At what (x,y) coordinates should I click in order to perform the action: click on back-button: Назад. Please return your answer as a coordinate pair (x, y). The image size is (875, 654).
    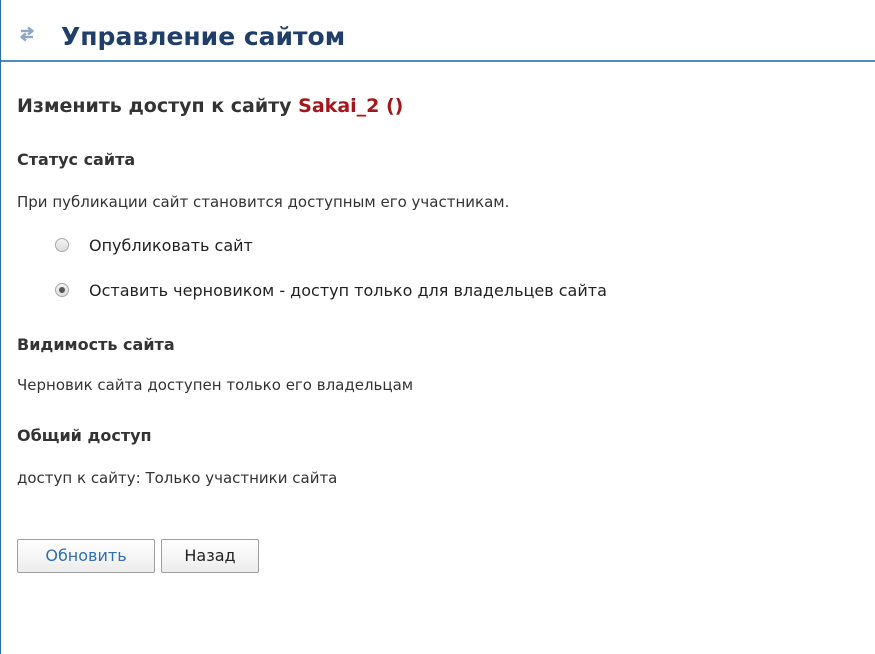
    Looking at the image, I should click on (210, 556).